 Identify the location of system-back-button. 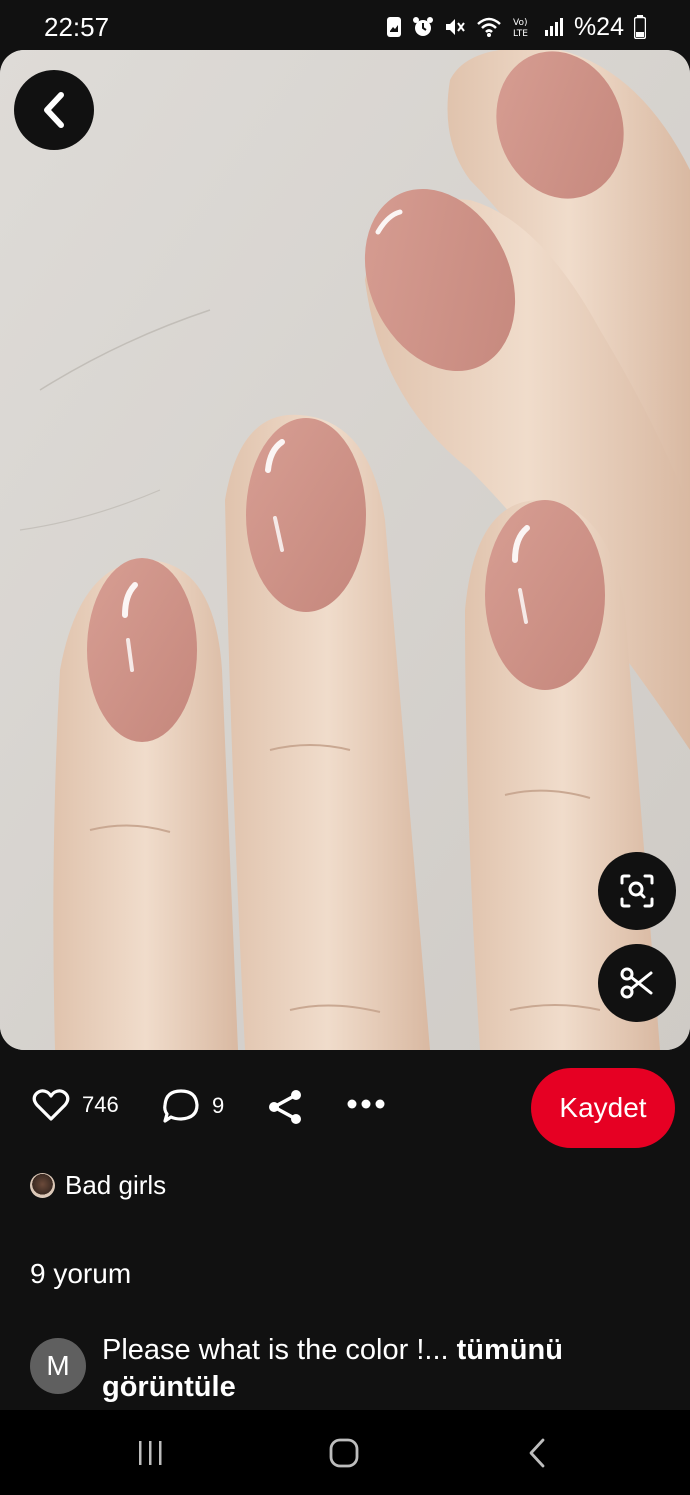
(538, 1453).